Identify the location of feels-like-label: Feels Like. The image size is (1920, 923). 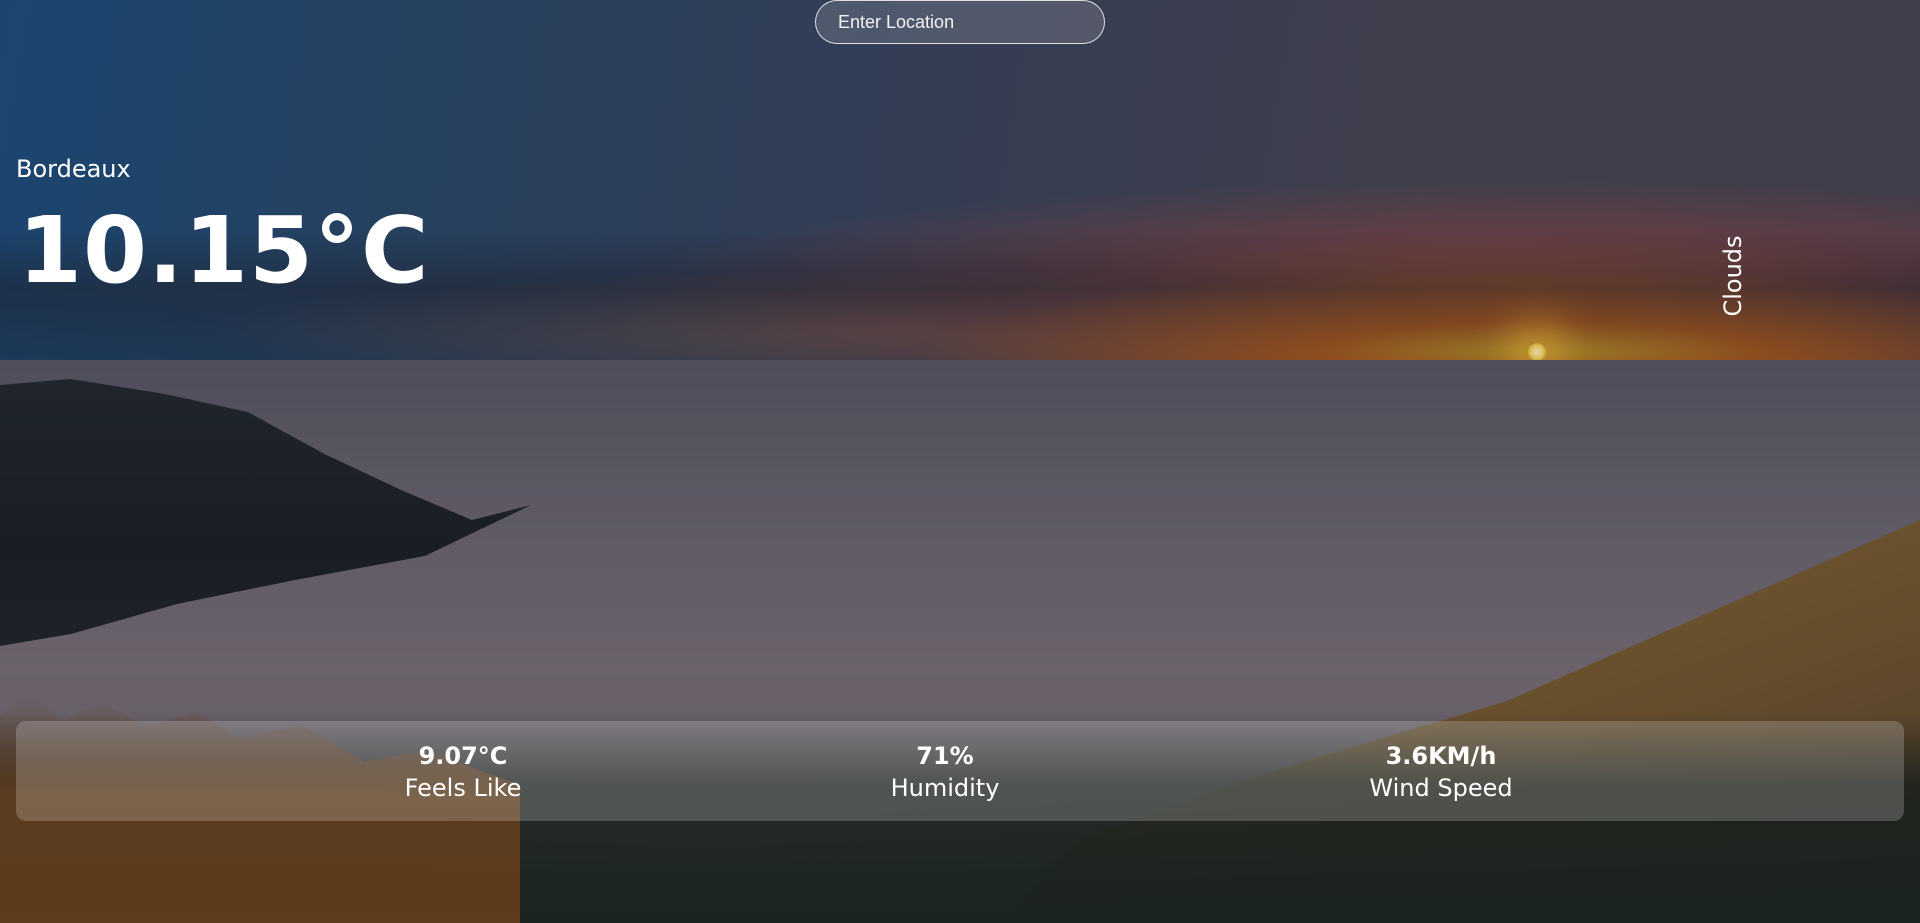
(463, 788).